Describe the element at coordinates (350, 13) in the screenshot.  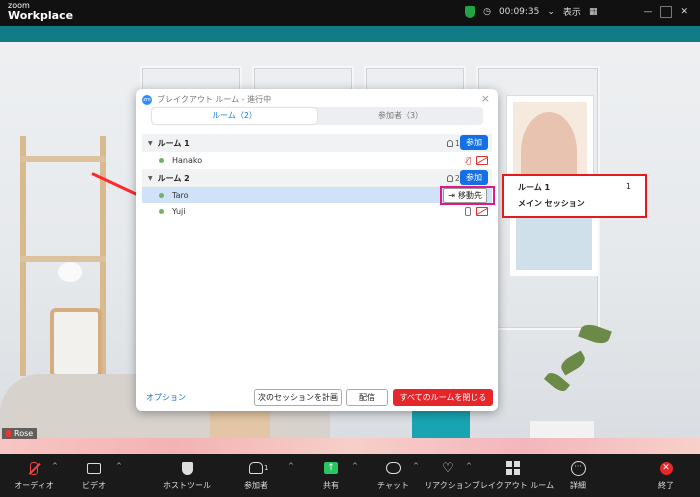
I see `title-bar: zoom Workplace ◷ 00:09:35 ⌄ 表示 ▦ — ✕` at that location.